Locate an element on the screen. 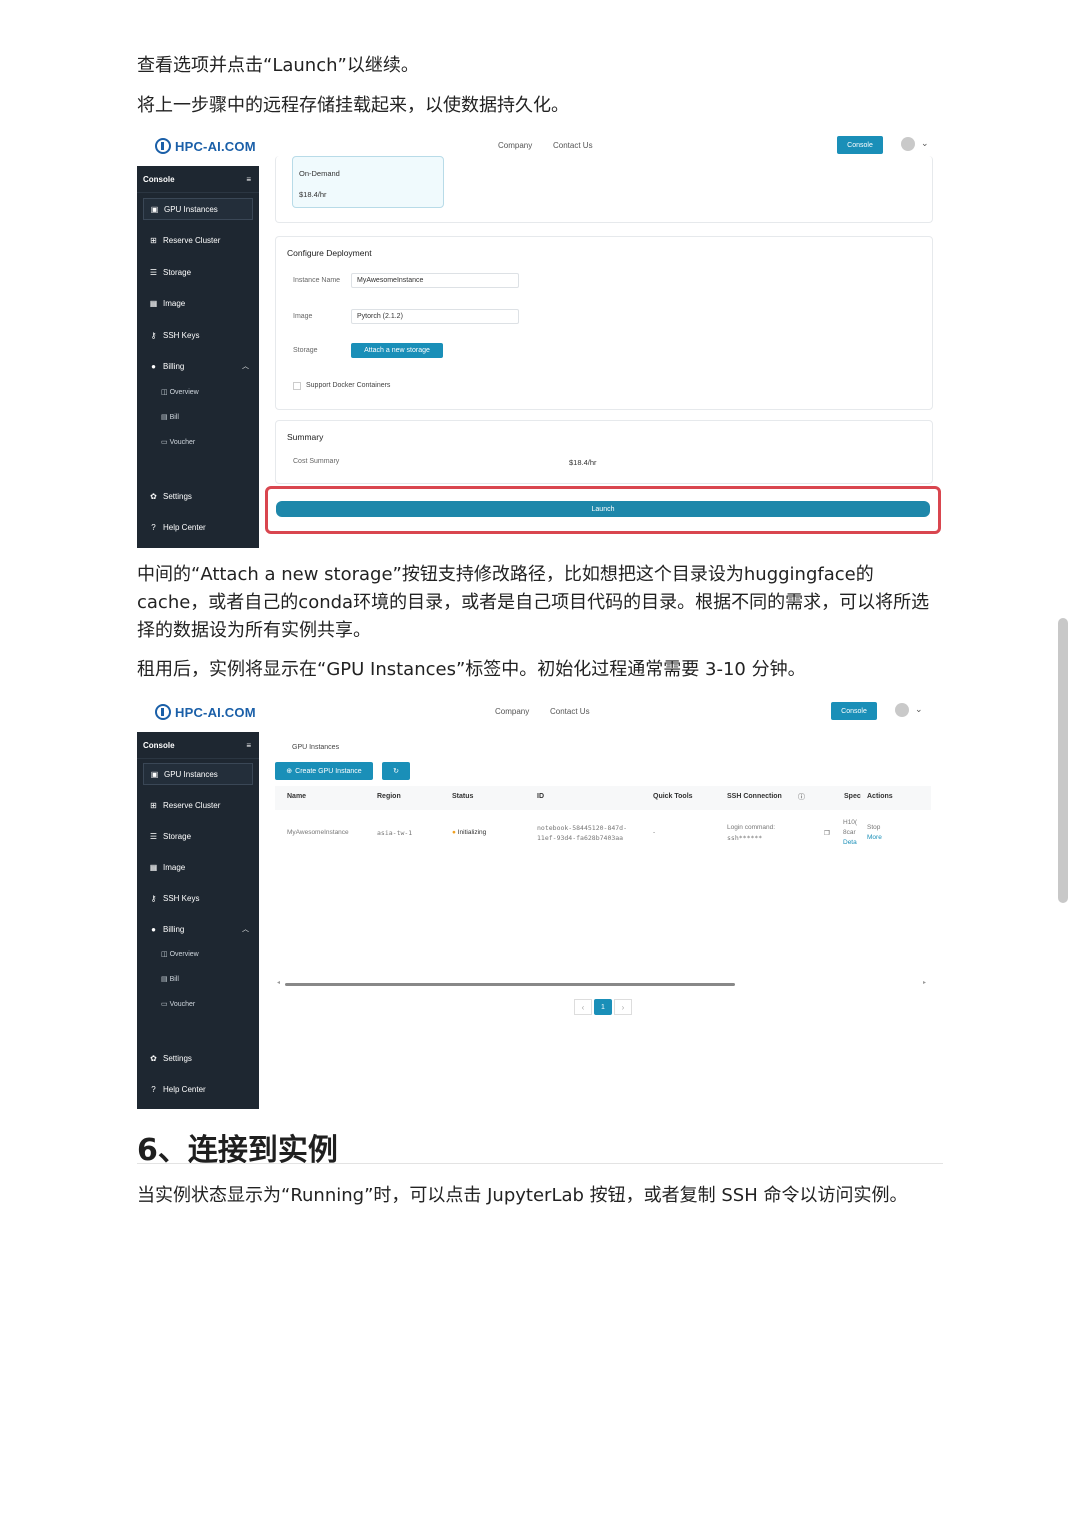 The height and width of the screenshot is (1525, 1080). paragraph-launch: 查看选项并点击“Launch”以继续。 is located at coordinates (278, 65).